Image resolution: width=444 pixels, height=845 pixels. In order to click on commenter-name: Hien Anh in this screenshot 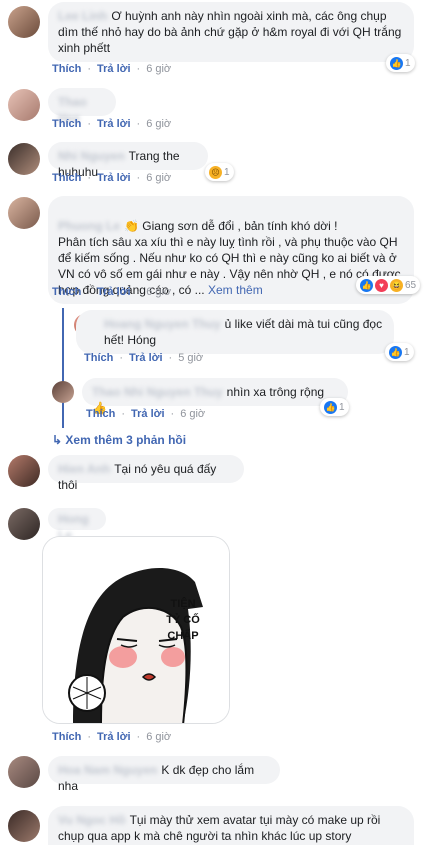, I will do `click(84, 469)`.